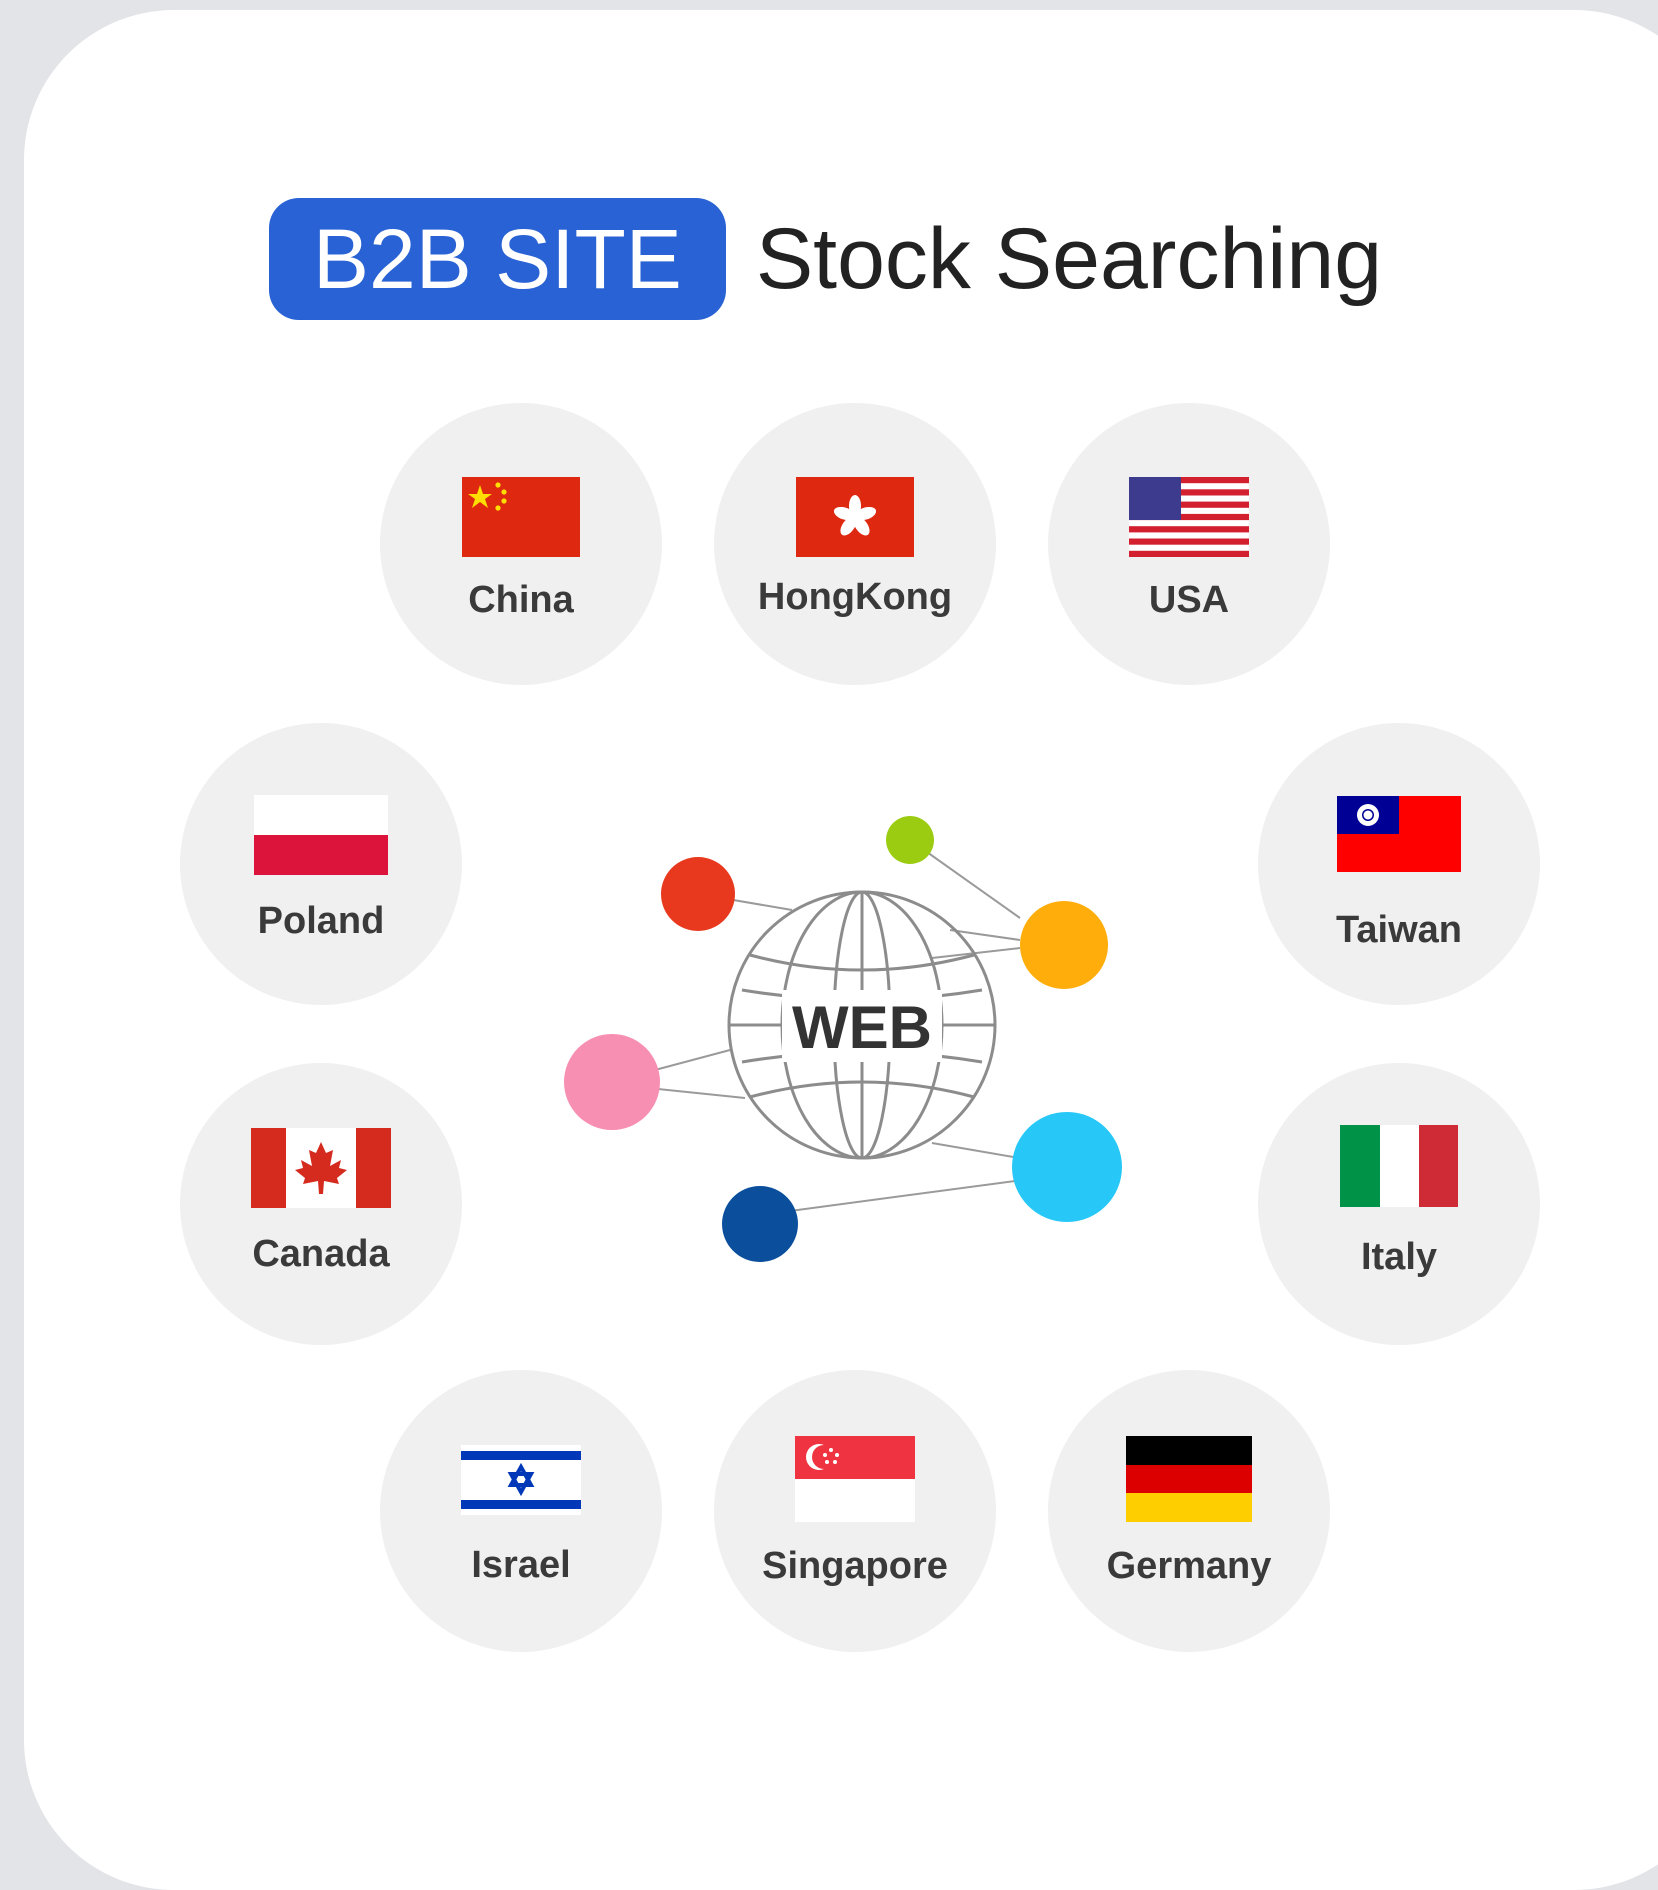 The height and width of the screenshot is (1890, 1658). What do you see at coordinates (321, 921) in the screenshot?
I see `country-label: Poland` at bounding box center [321, 921].